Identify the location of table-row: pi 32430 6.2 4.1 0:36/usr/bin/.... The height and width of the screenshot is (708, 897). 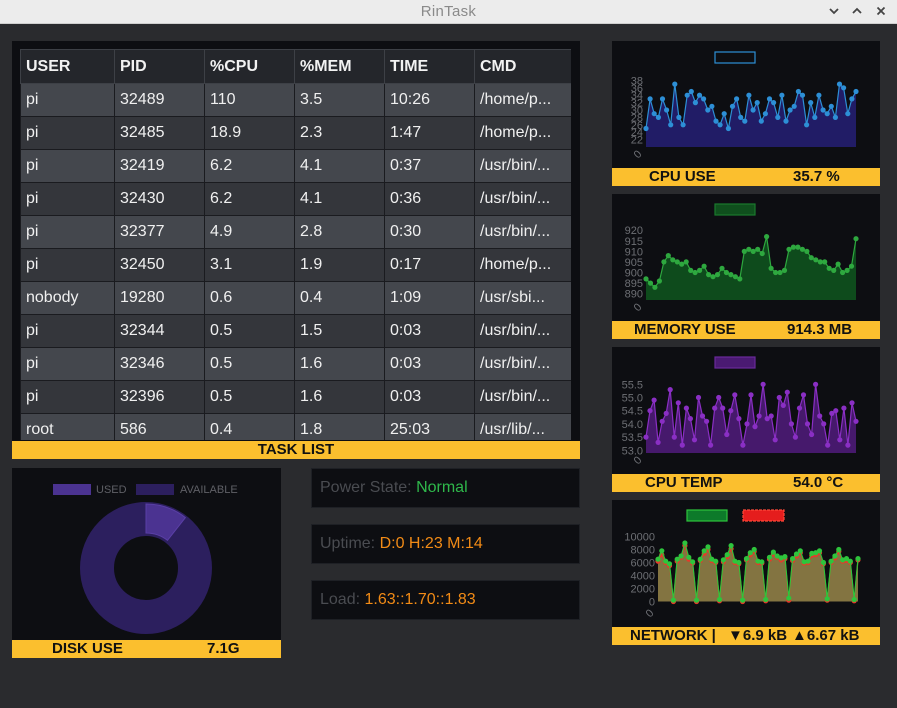
(295, 199).